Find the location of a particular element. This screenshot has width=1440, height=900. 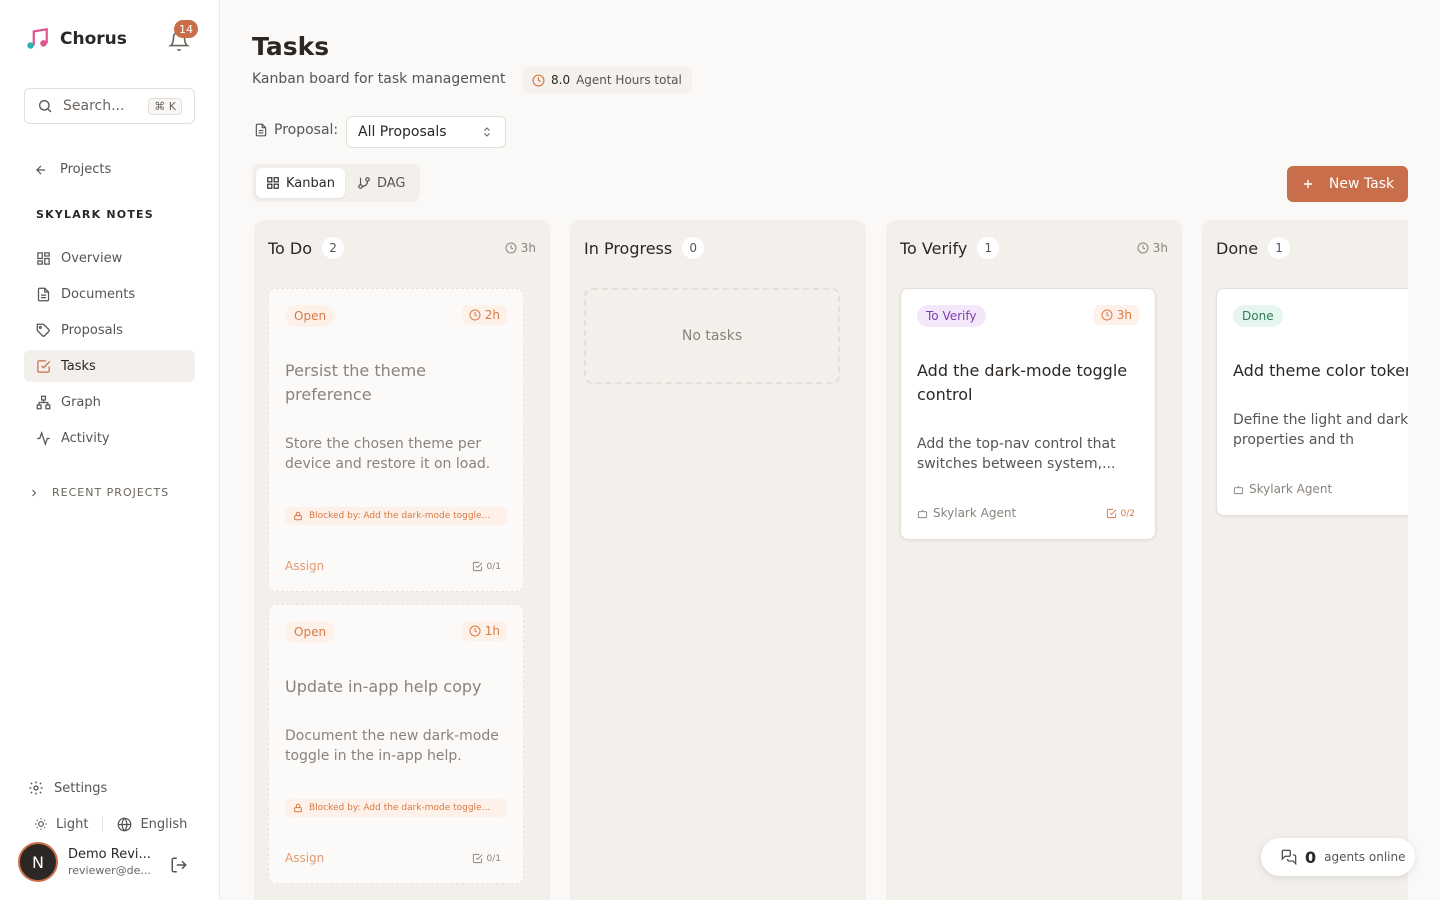

tag-icon is located at coordinates (43, 330).